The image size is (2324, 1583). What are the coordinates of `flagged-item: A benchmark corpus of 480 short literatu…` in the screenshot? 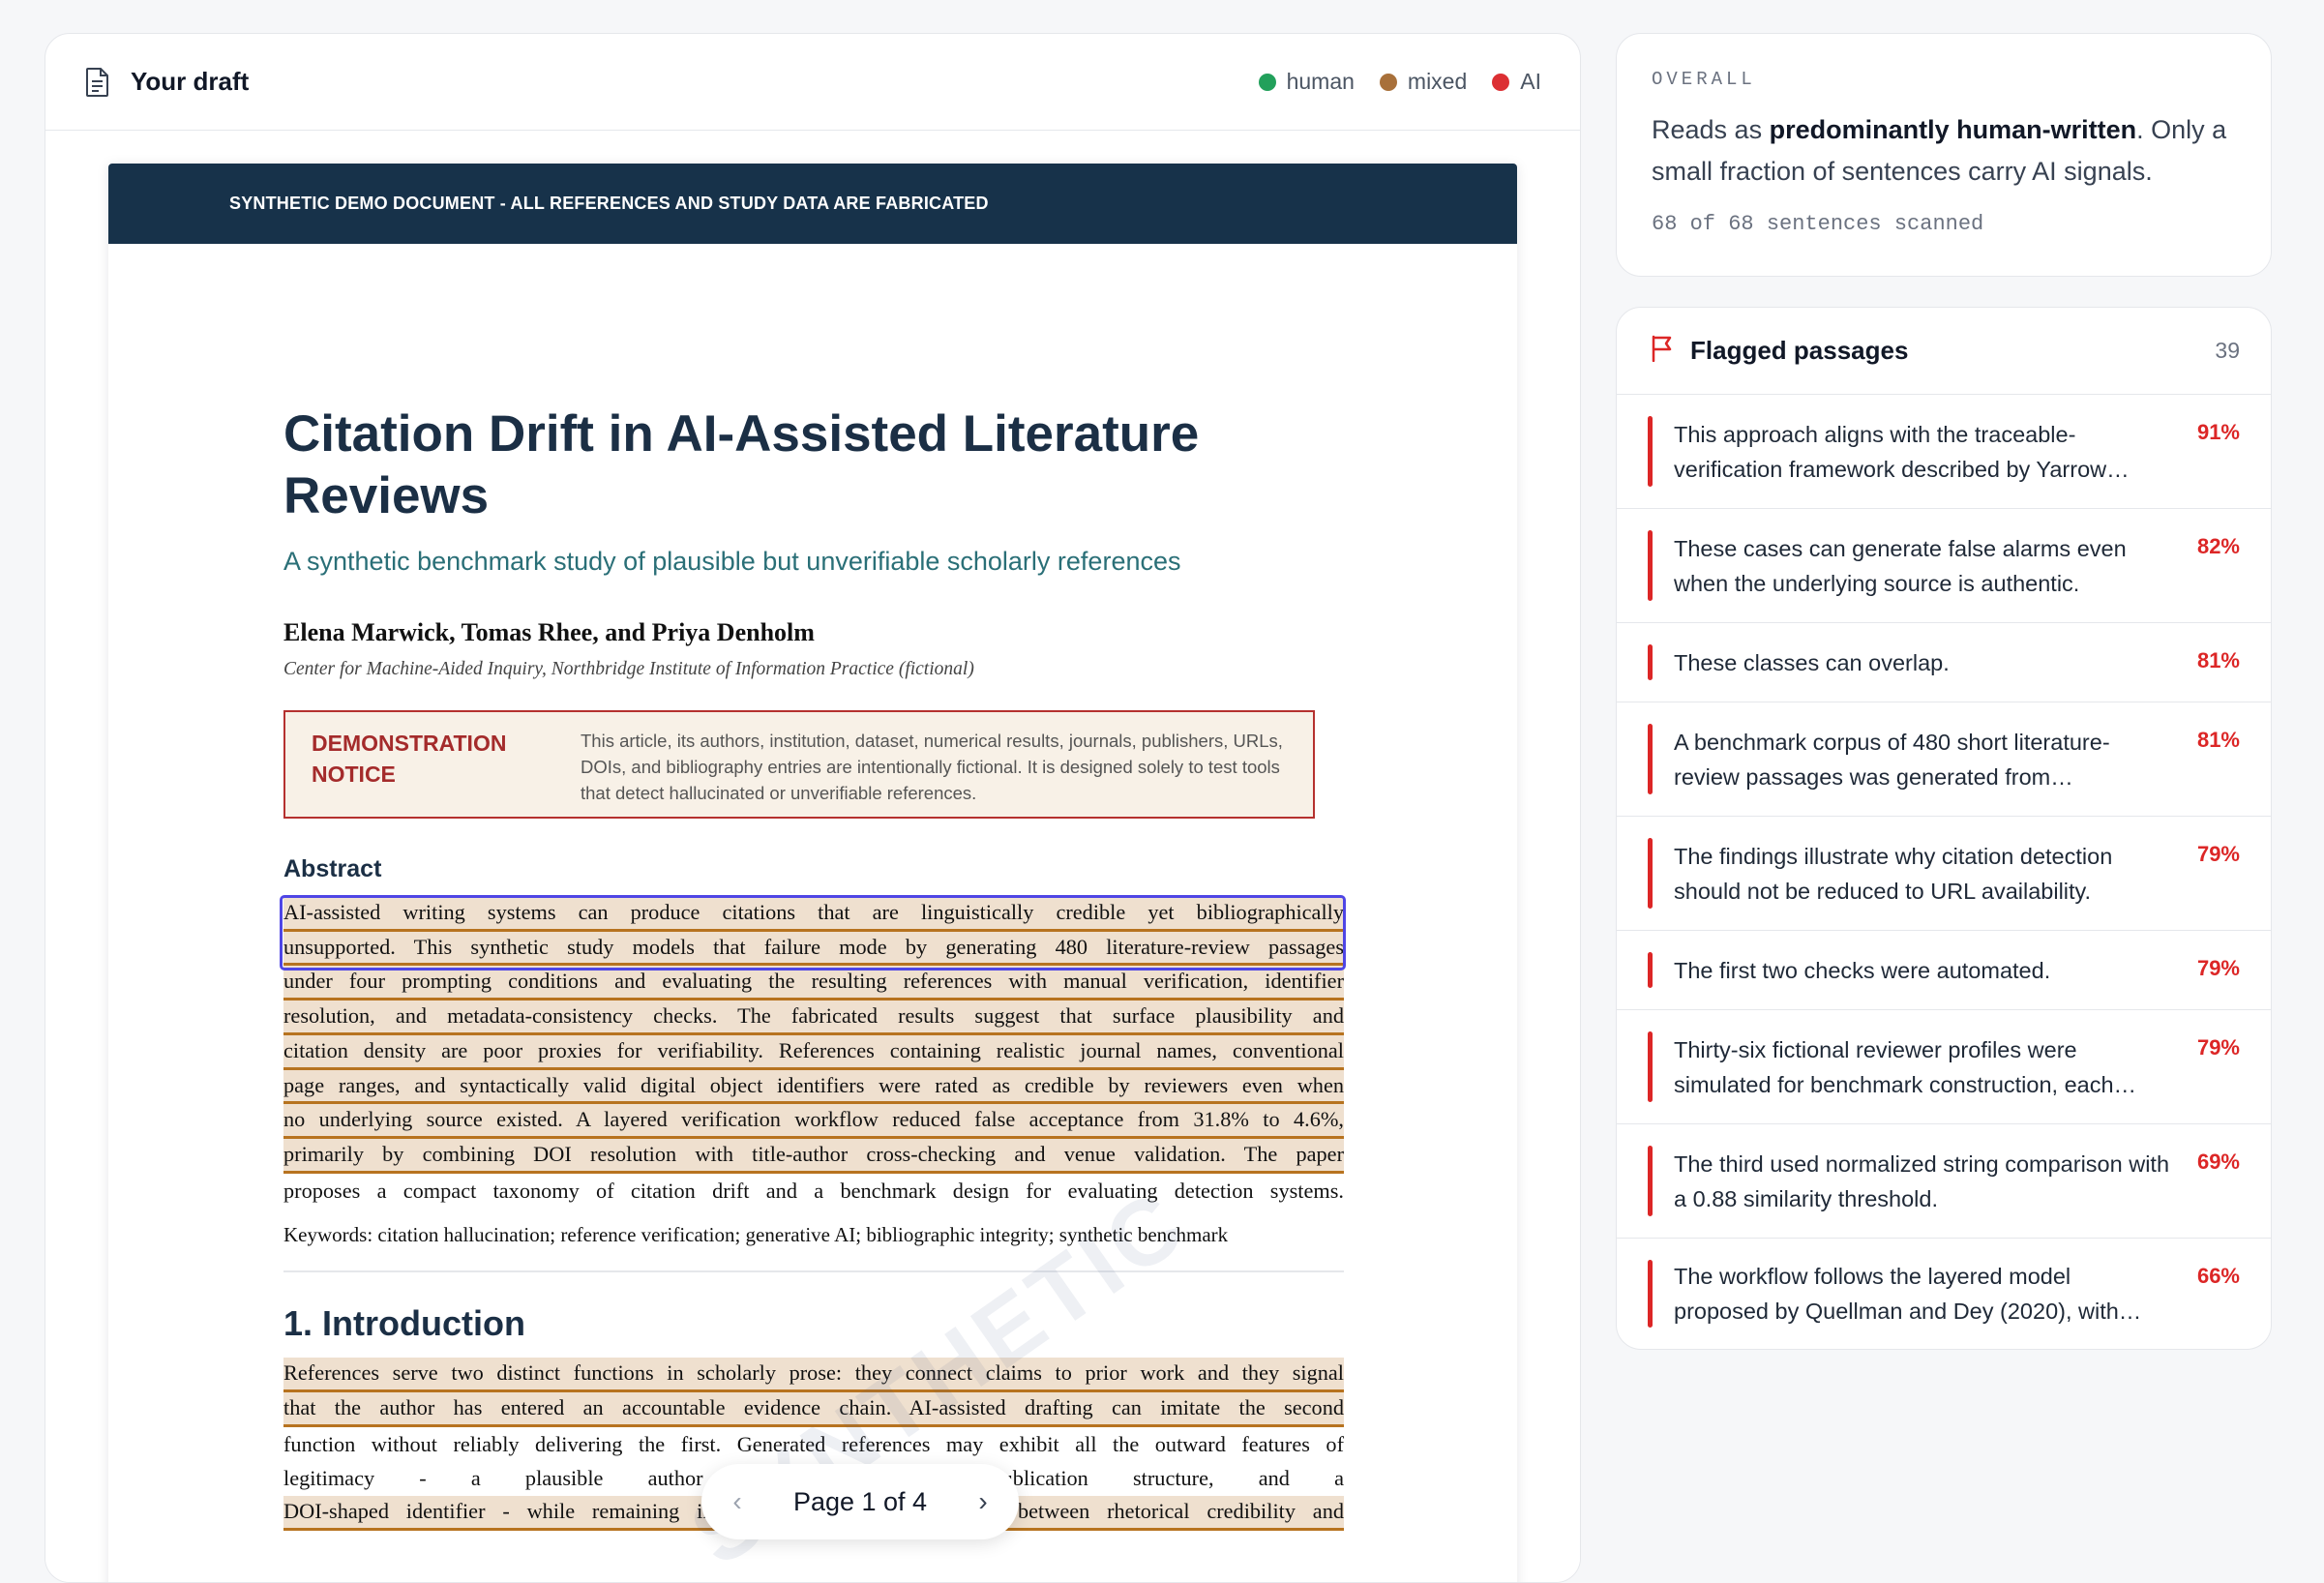 It's located at (1944, 759).